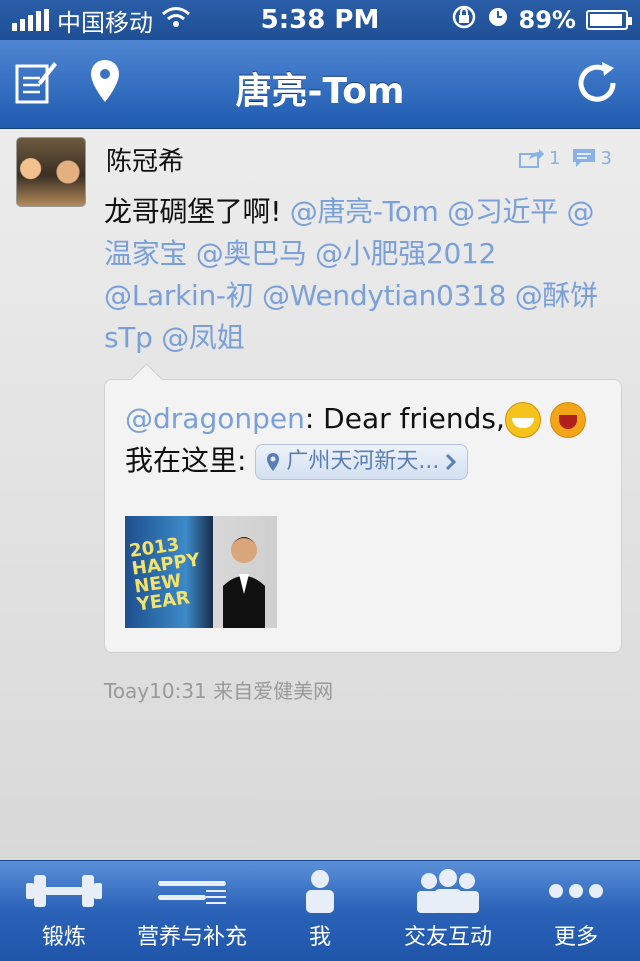 The width and height of the screenshot is (640, 961). Describe the element at coordinates (273, 462) in the screenshot. I see `location-pin-icon` at that location.